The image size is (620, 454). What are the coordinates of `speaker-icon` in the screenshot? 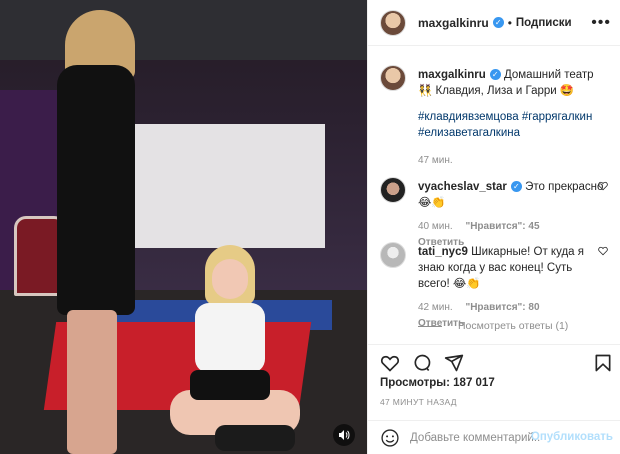 It's located at (344, 435).